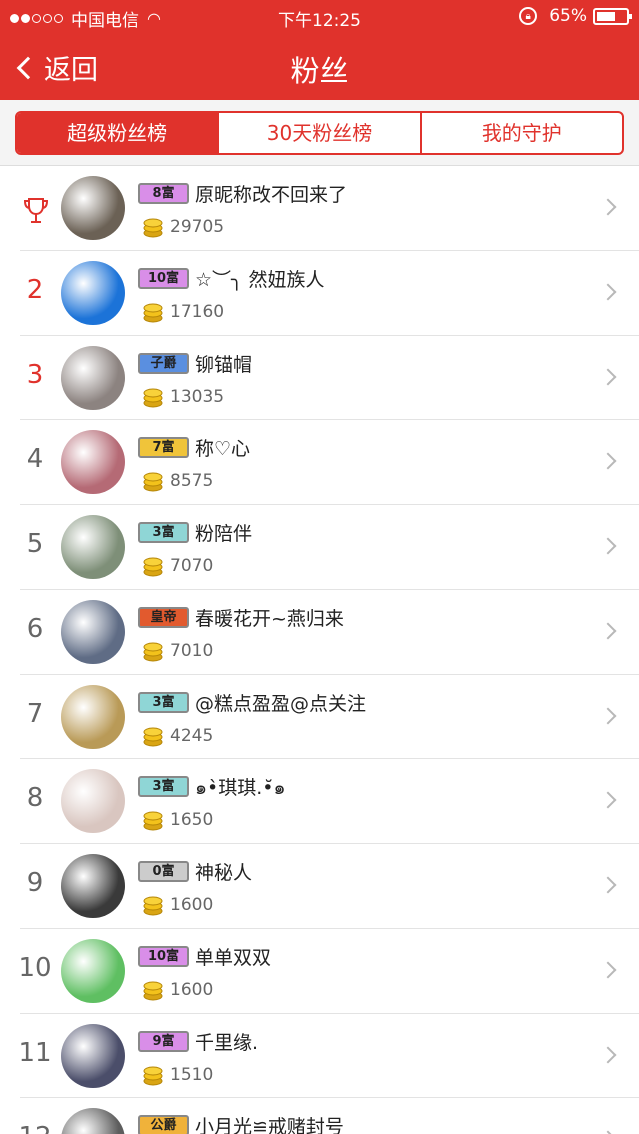  What do you see at coordinates (260, 279) in the screenshot?
I see `fan-nickname: ☆︶╮ 然妞族人` at bounding box center [260, 279].